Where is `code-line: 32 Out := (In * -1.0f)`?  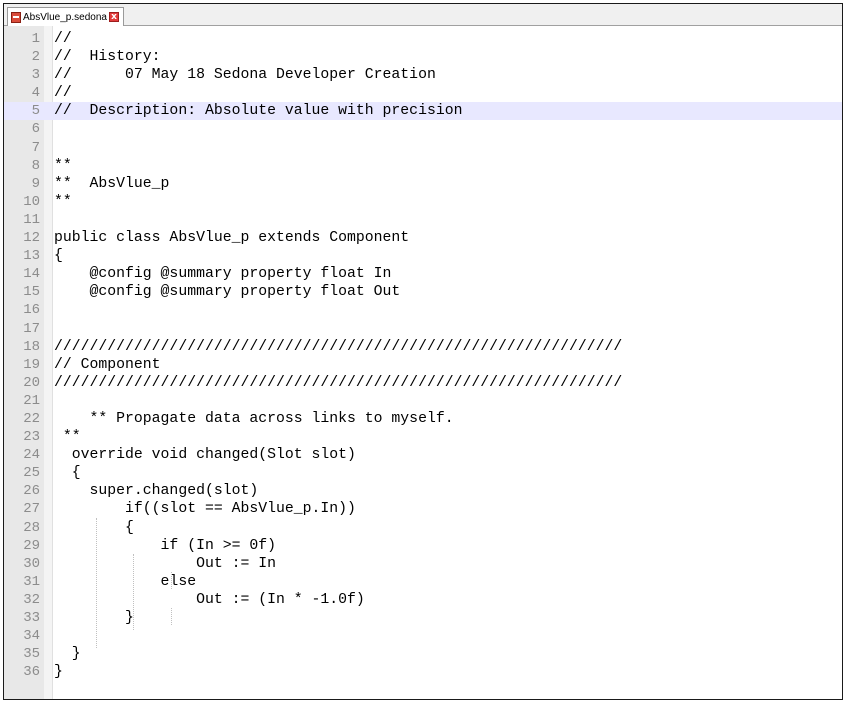 code-line: 32 Out := (In * -1.0f) is located at coordinates (423, 600).